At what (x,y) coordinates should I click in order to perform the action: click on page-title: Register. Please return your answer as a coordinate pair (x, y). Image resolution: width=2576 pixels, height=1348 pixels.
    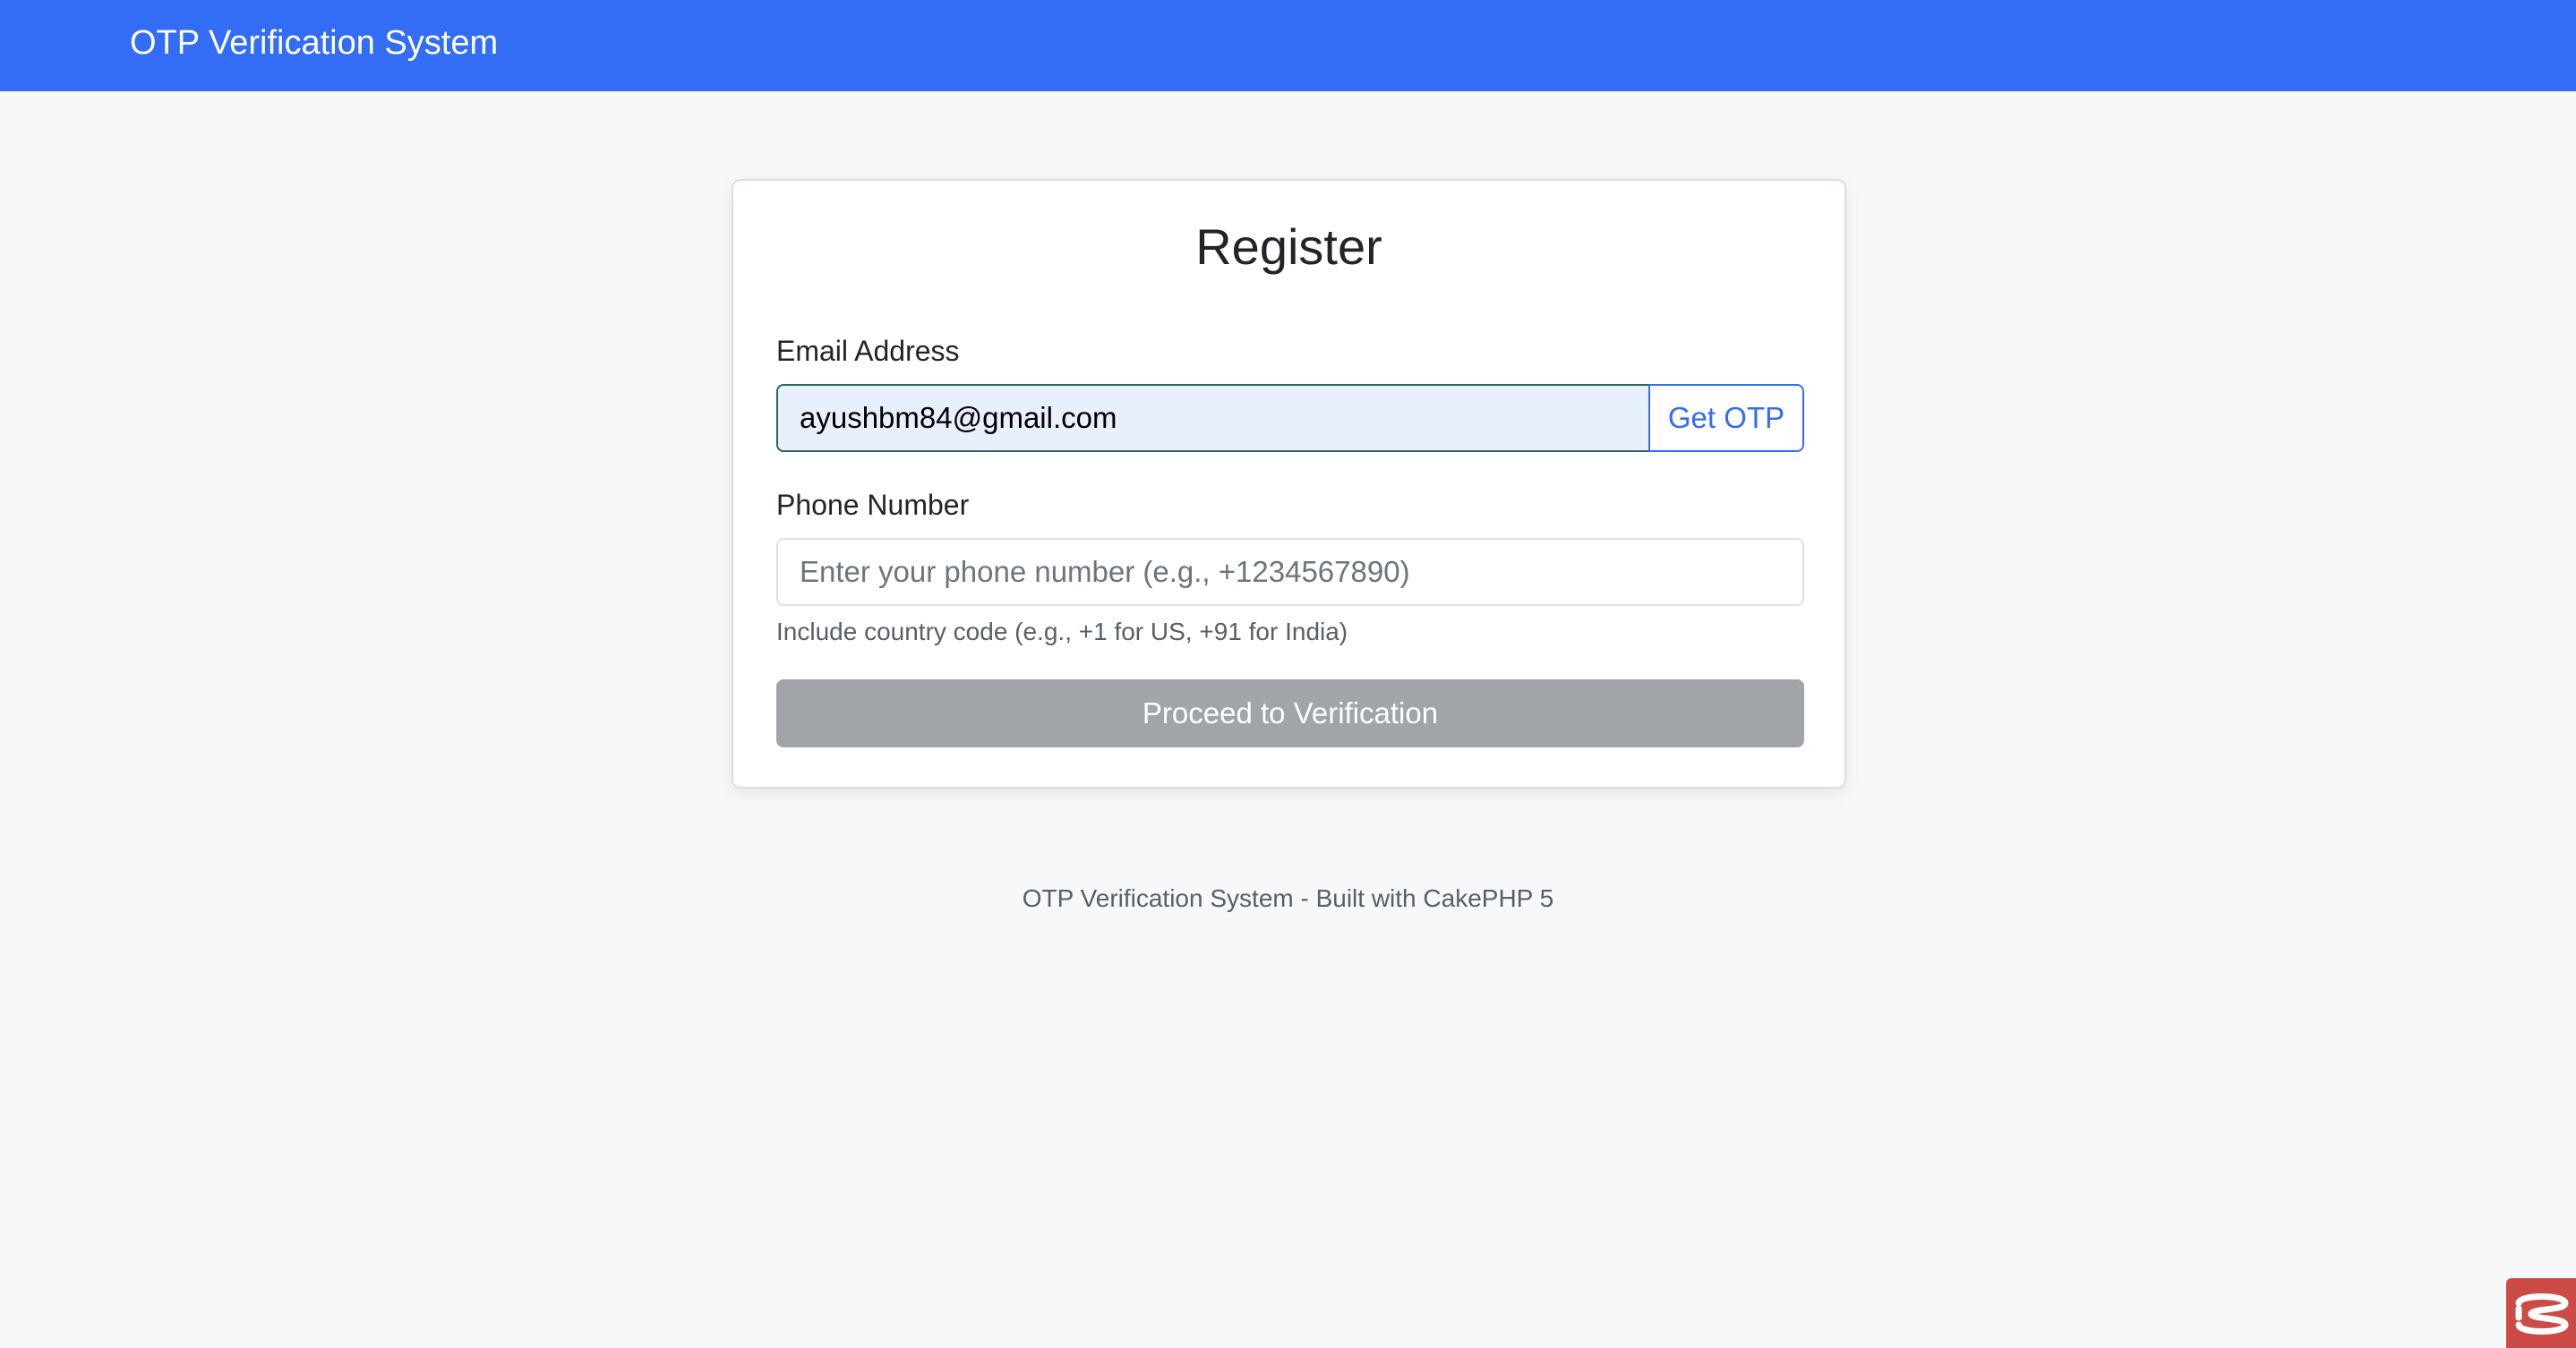
    Looking at the image, I should click on (1288, 247).